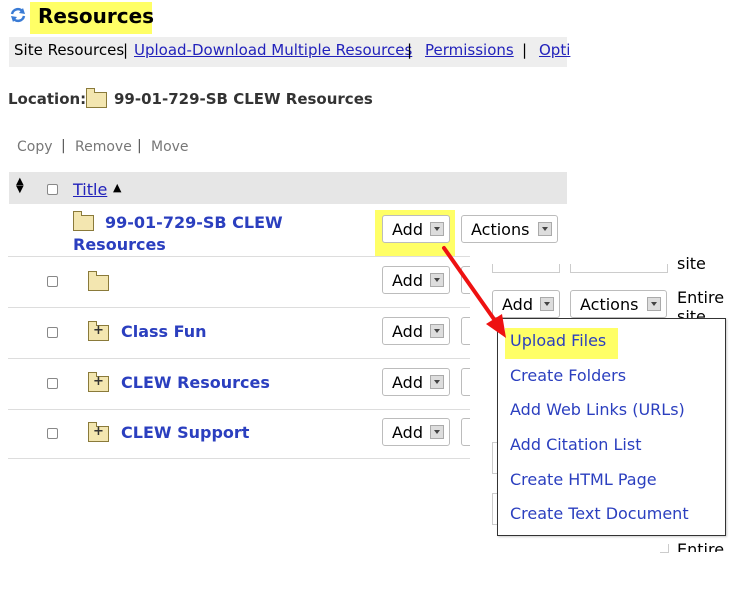 The height and width of the screenshot is (595, 737). I want to click on root-folder-title: 99-01-729-SB CLEW Resources, so click(183, 234).